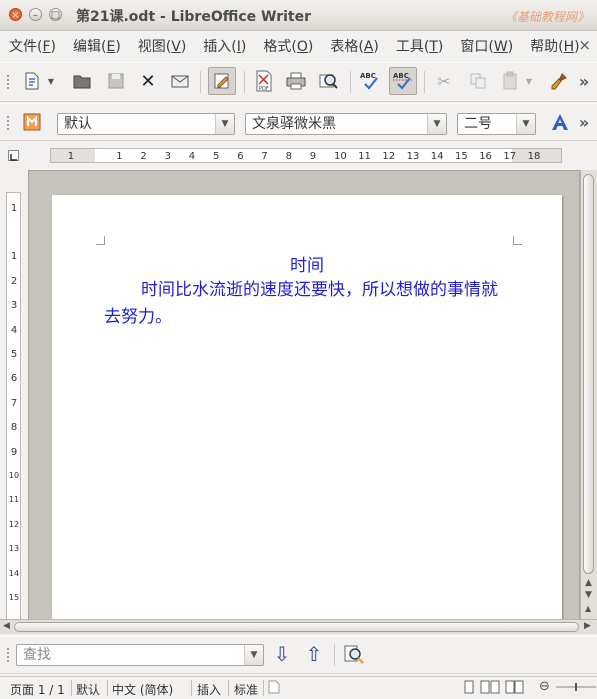 The width and height of the screenshot is (597, 699). Describe the element at coordinates (55, 14) in the screenshot. I see `window-maximize-button: □` at that location.